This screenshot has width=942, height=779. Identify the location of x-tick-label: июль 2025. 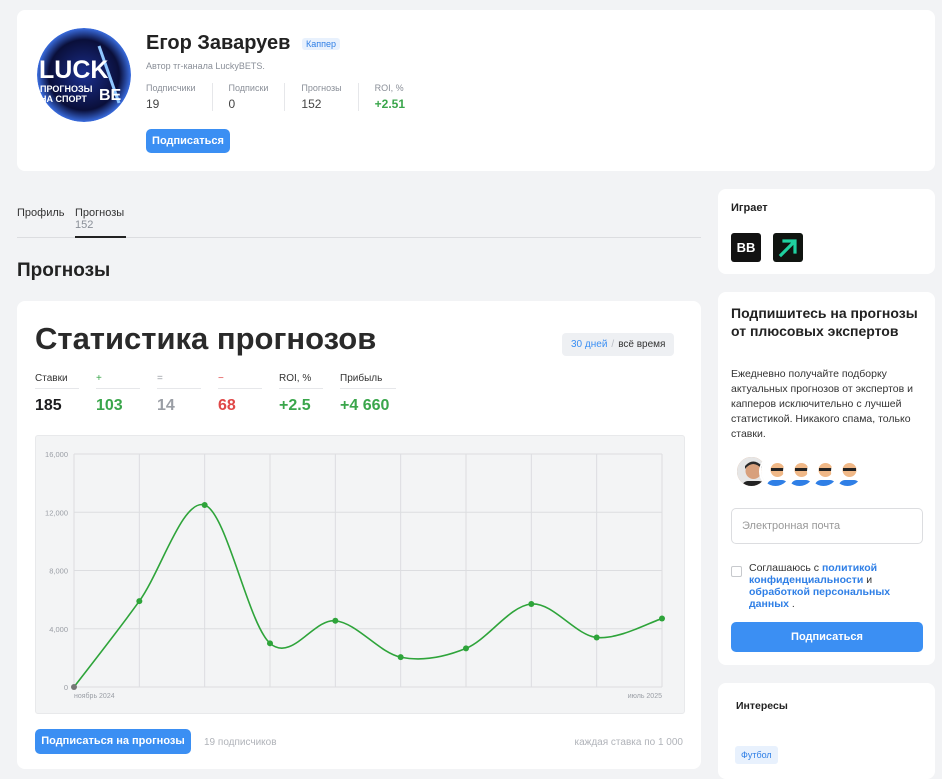
(645, 696).